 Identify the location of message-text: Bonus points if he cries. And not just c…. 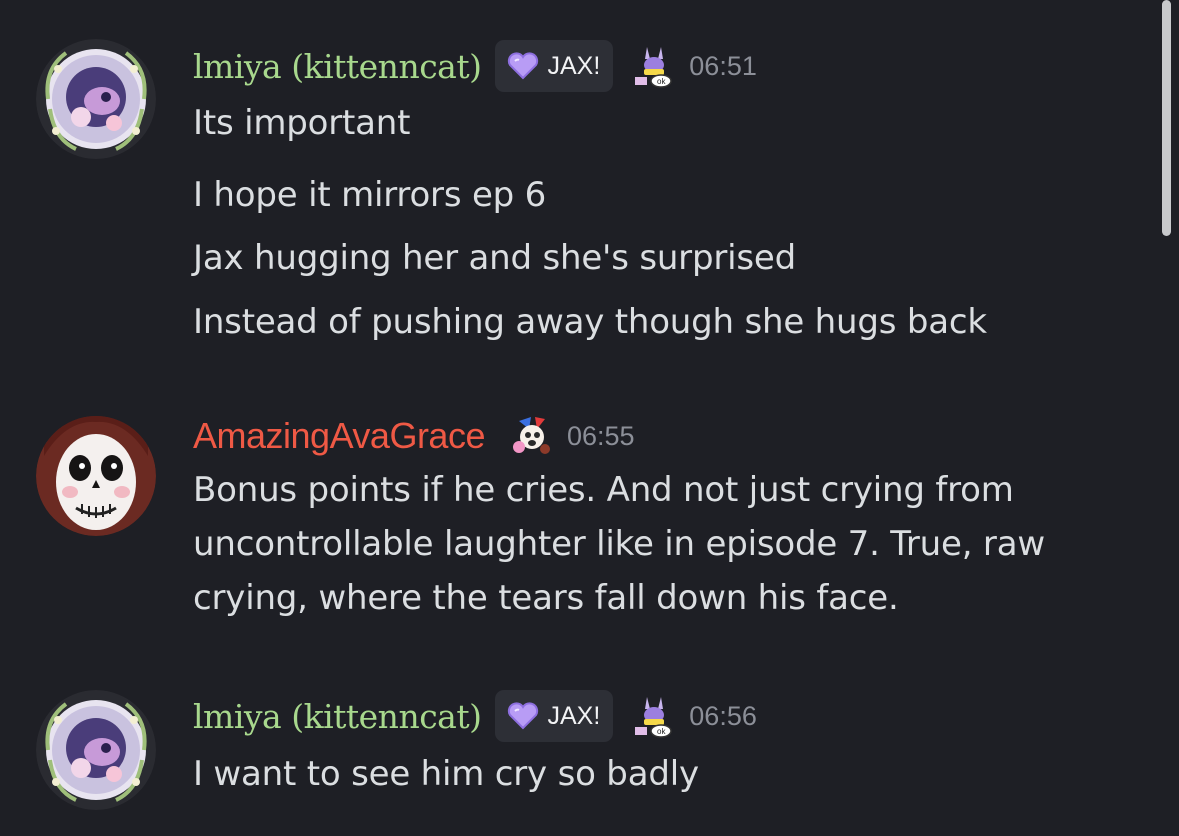
(603, 490).